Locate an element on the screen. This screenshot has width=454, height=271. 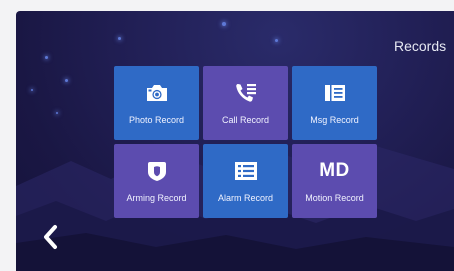
photo-record-button: Photo Record is located at coordinates (156, 103).